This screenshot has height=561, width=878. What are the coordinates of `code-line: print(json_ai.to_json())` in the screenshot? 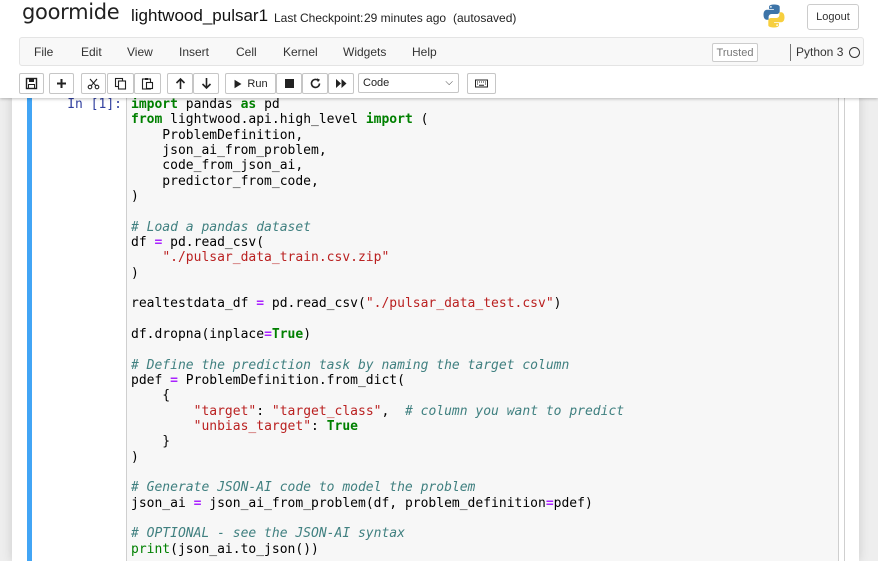 It's located at (377, 549).